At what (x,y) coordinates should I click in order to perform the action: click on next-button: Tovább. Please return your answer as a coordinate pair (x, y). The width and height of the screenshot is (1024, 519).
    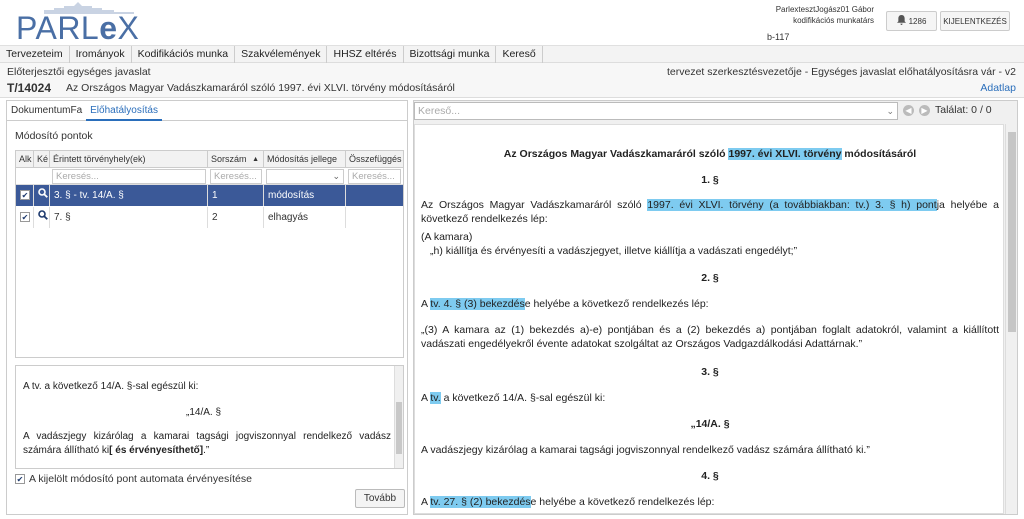
    Looking at the image, I should click on (380, 498).